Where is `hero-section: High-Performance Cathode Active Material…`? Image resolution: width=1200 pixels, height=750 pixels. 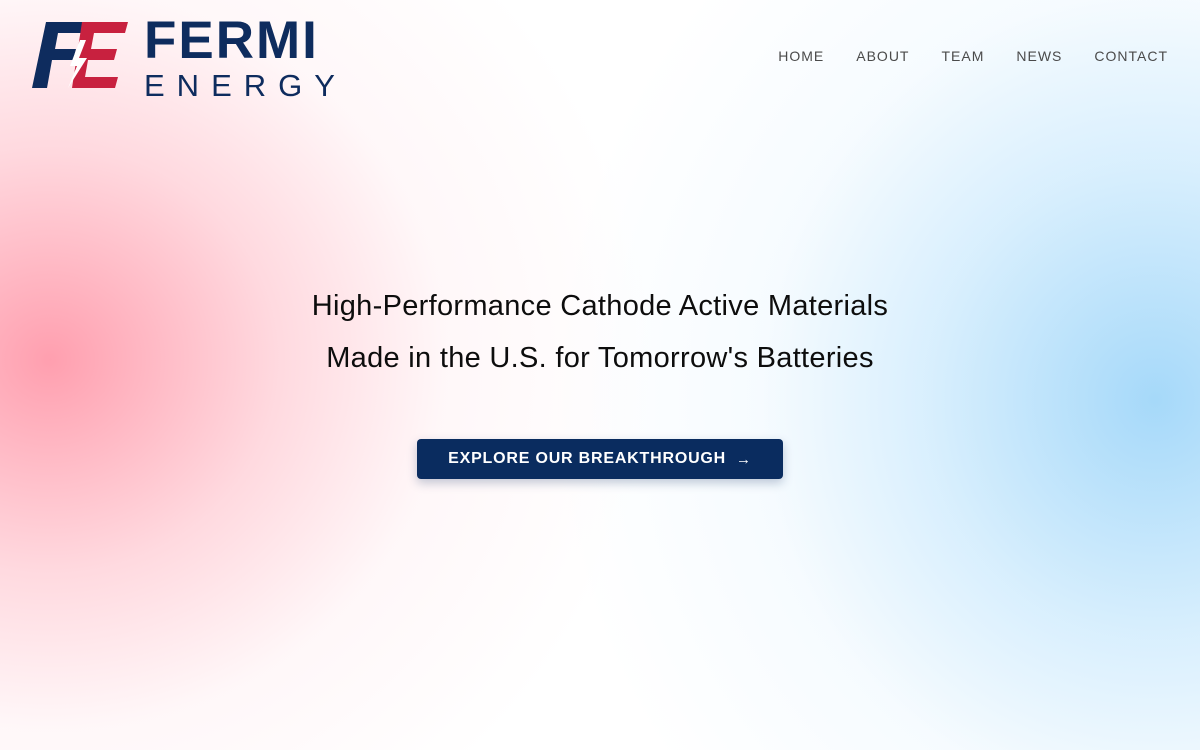 hero-section: High-Performance Cathode Active Material… is located at coordinates (600, 332).